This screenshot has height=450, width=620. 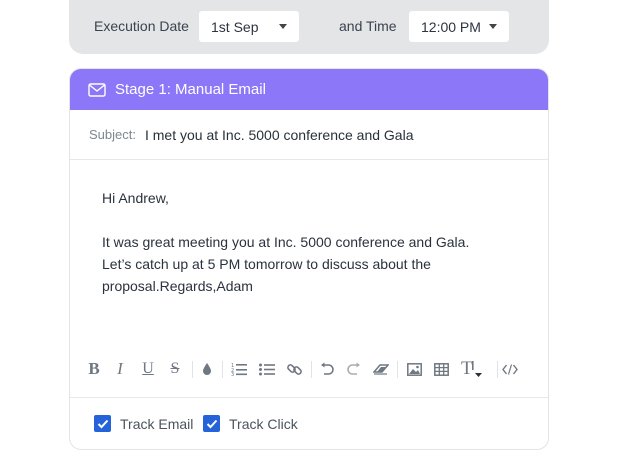 What do you see at coordinates (94, 368) in the screenshot?
I see `bold-button: B` at bounding box center [94, 368].